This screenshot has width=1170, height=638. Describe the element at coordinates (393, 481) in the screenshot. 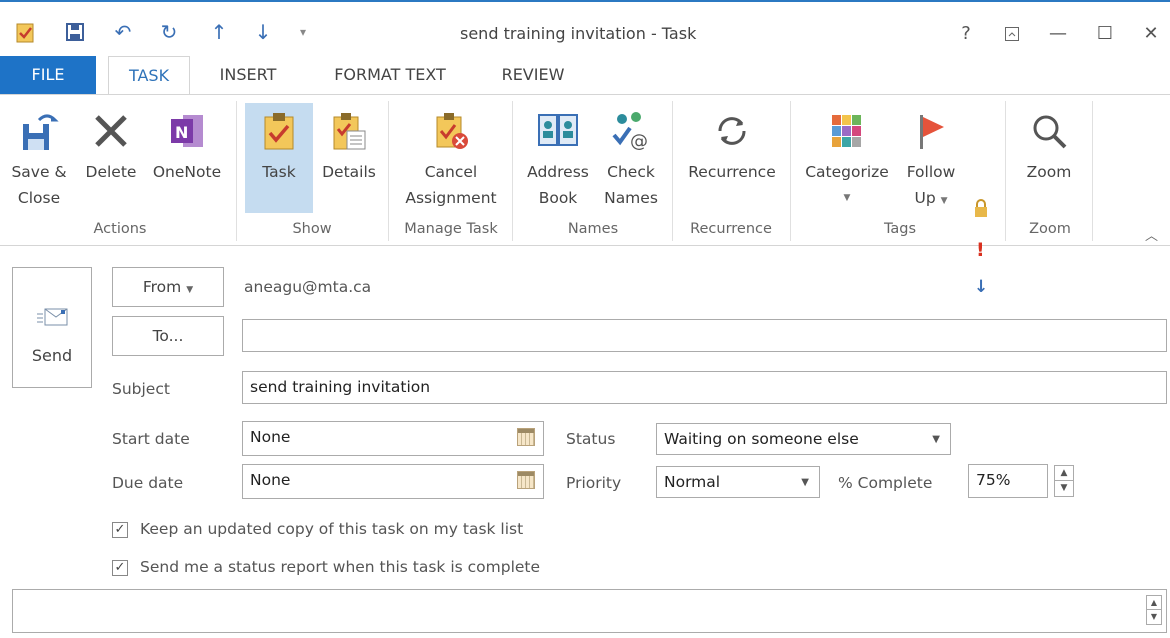

I see `due-date-input: None` at that location.